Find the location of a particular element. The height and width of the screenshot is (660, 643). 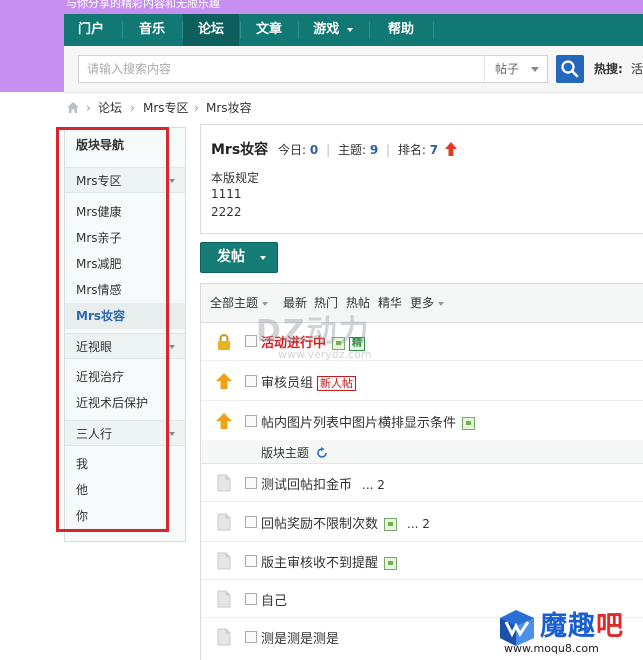

nav-item-articles: 文章 is located at coordinates (269, 30).